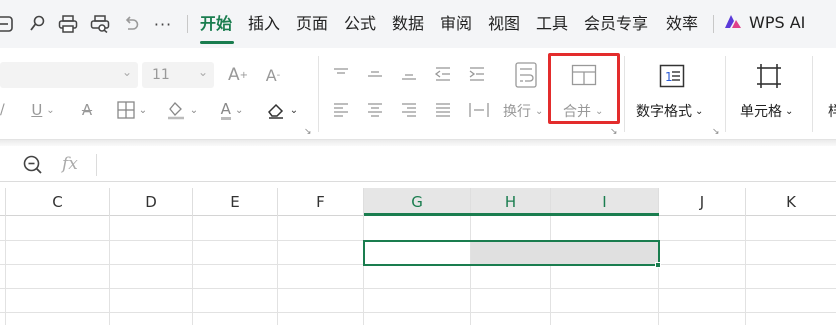  What do you see at coordinates (552, 24) in the screenshot?
I see `tab-tools: 工具` at bounding box center [552, 24].